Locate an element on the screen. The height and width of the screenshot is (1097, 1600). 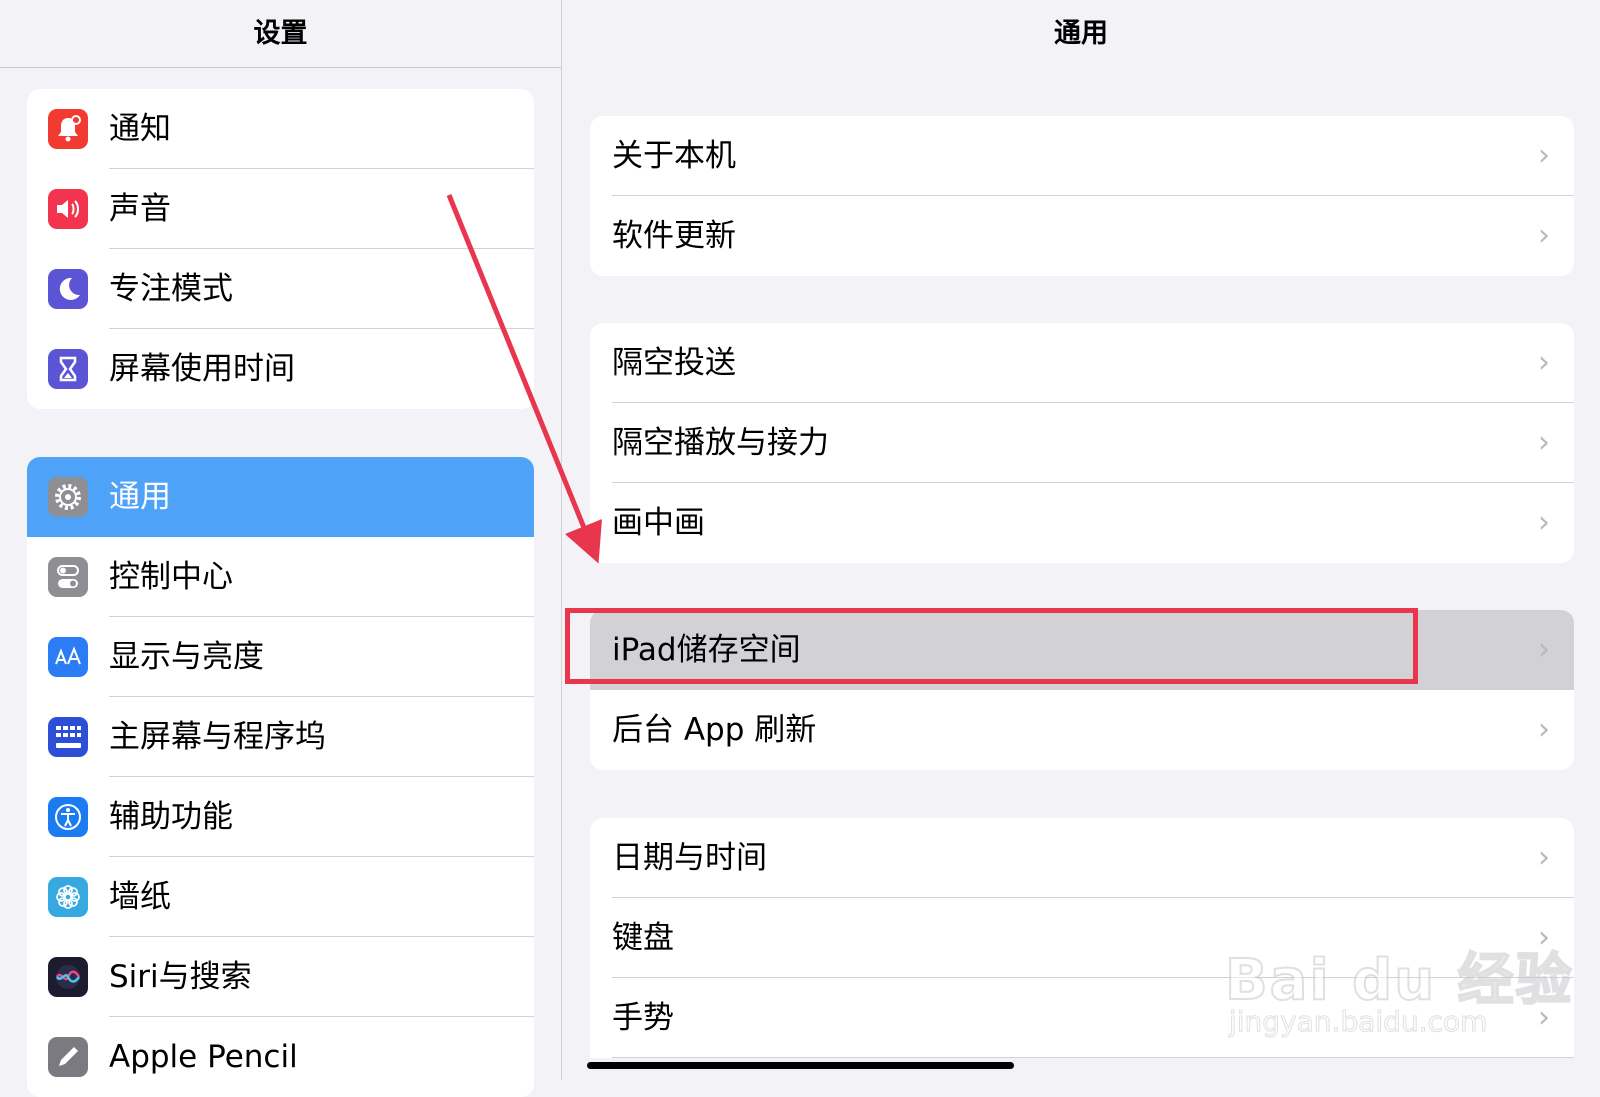
general-group-3: iPad储存空间 › 后台 App 刷新 › is located at coordinates (1082, 690).